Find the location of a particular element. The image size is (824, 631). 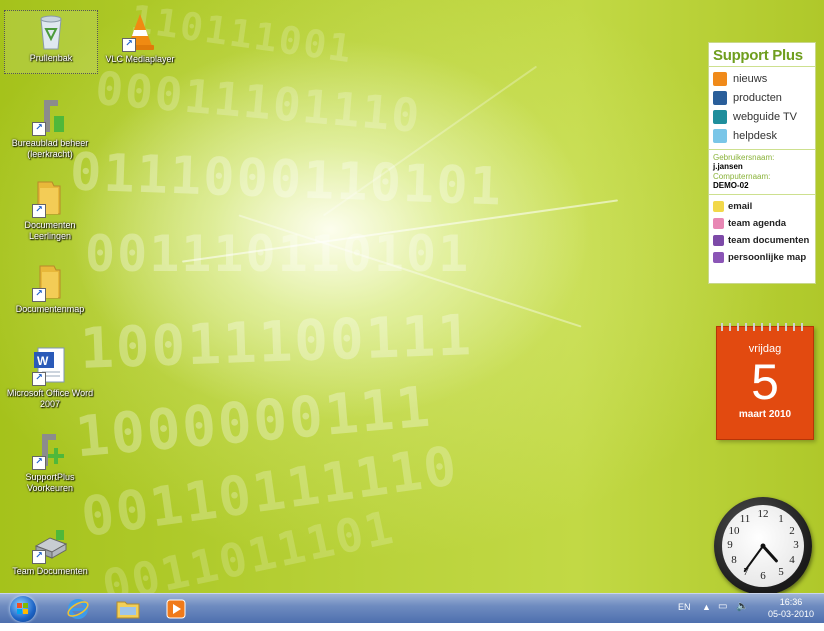

sp-link-email: email is located at coordinates (762, 206).